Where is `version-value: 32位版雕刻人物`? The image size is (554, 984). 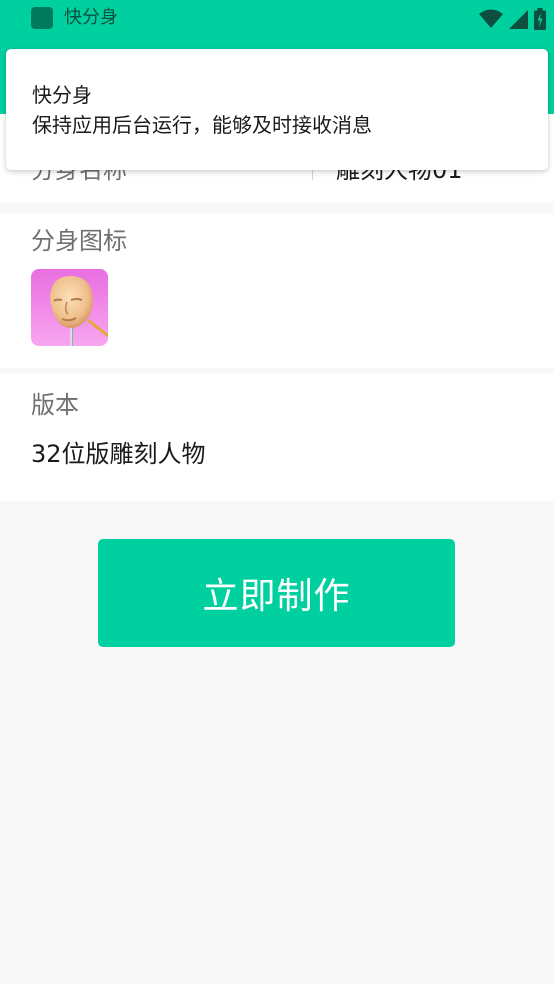 version-value: 32位版雕刻人物 is located at coordinates (118, 454).